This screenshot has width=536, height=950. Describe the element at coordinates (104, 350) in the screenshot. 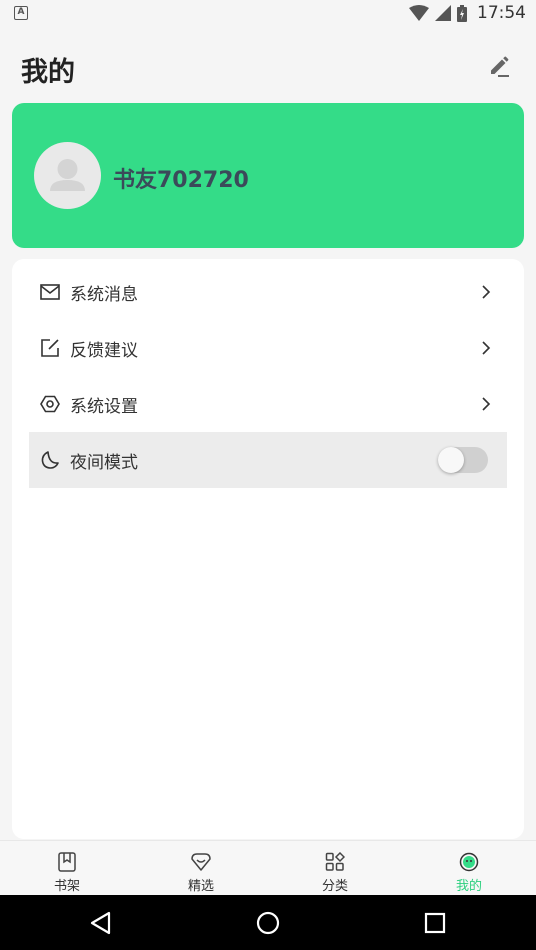

I see `menu-item-label: 反馈建议` at that location.